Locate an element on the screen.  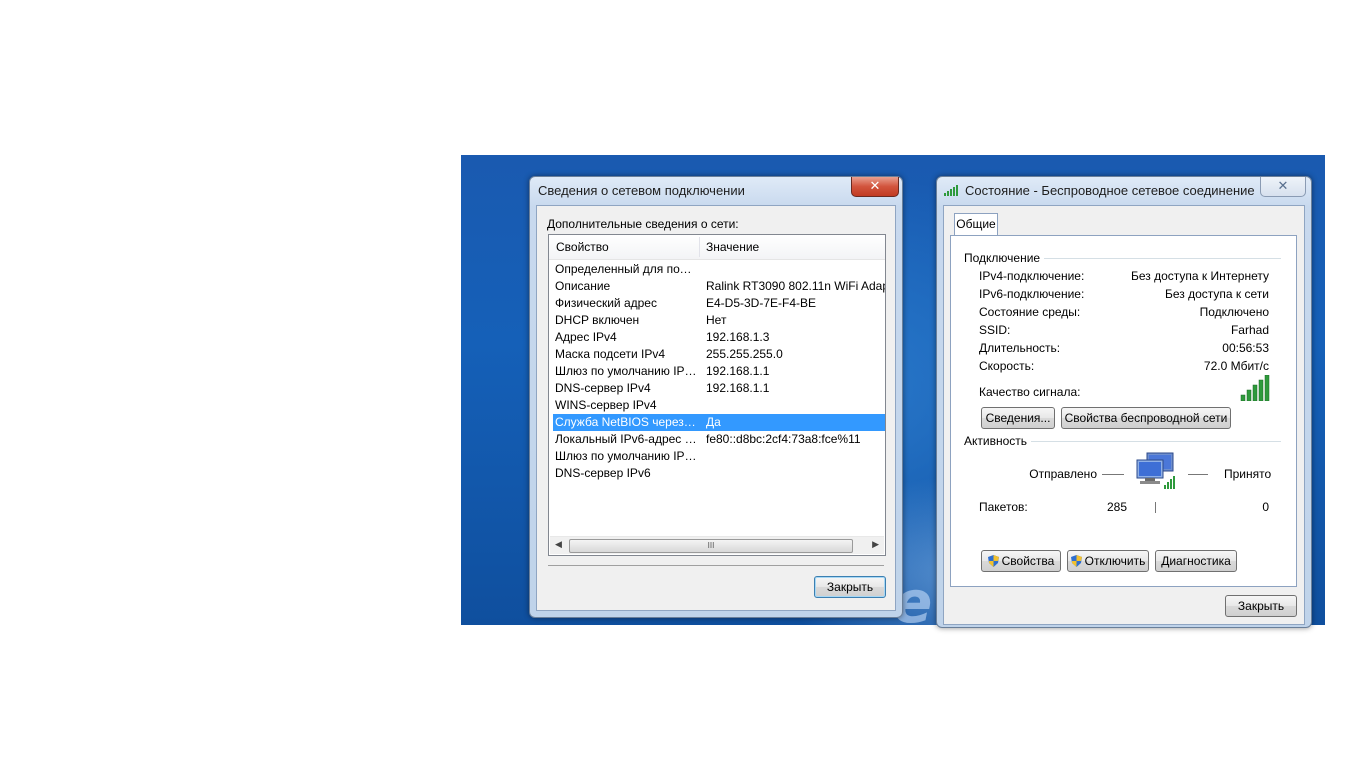
property-cell: Адрес IPv4 is located at coordinates (586, 337).